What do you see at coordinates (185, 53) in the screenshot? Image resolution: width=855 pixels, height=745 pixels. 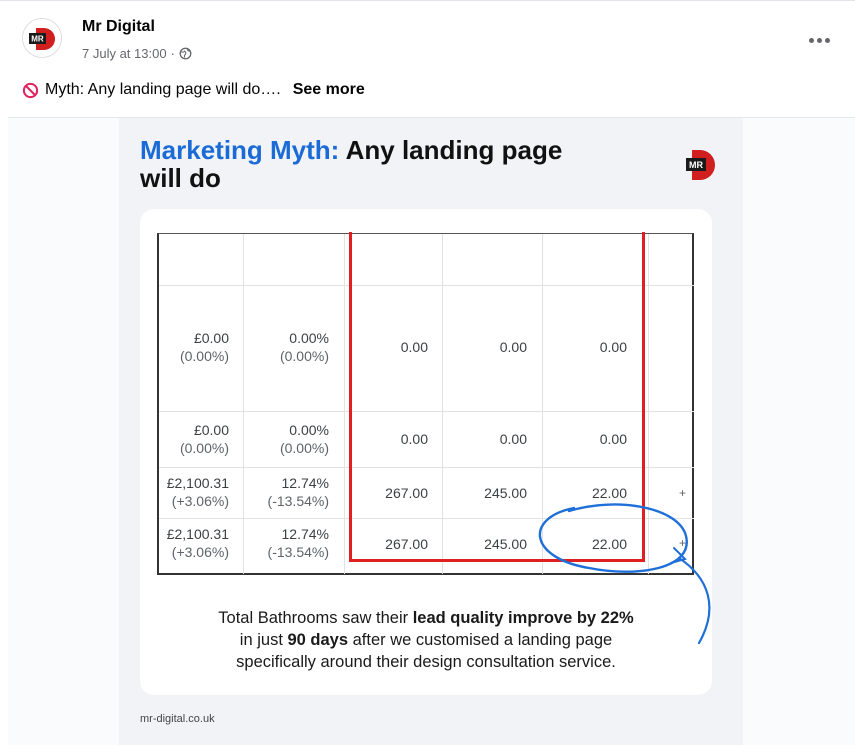 I see `globe-icon` at bounding box center [185, 53].